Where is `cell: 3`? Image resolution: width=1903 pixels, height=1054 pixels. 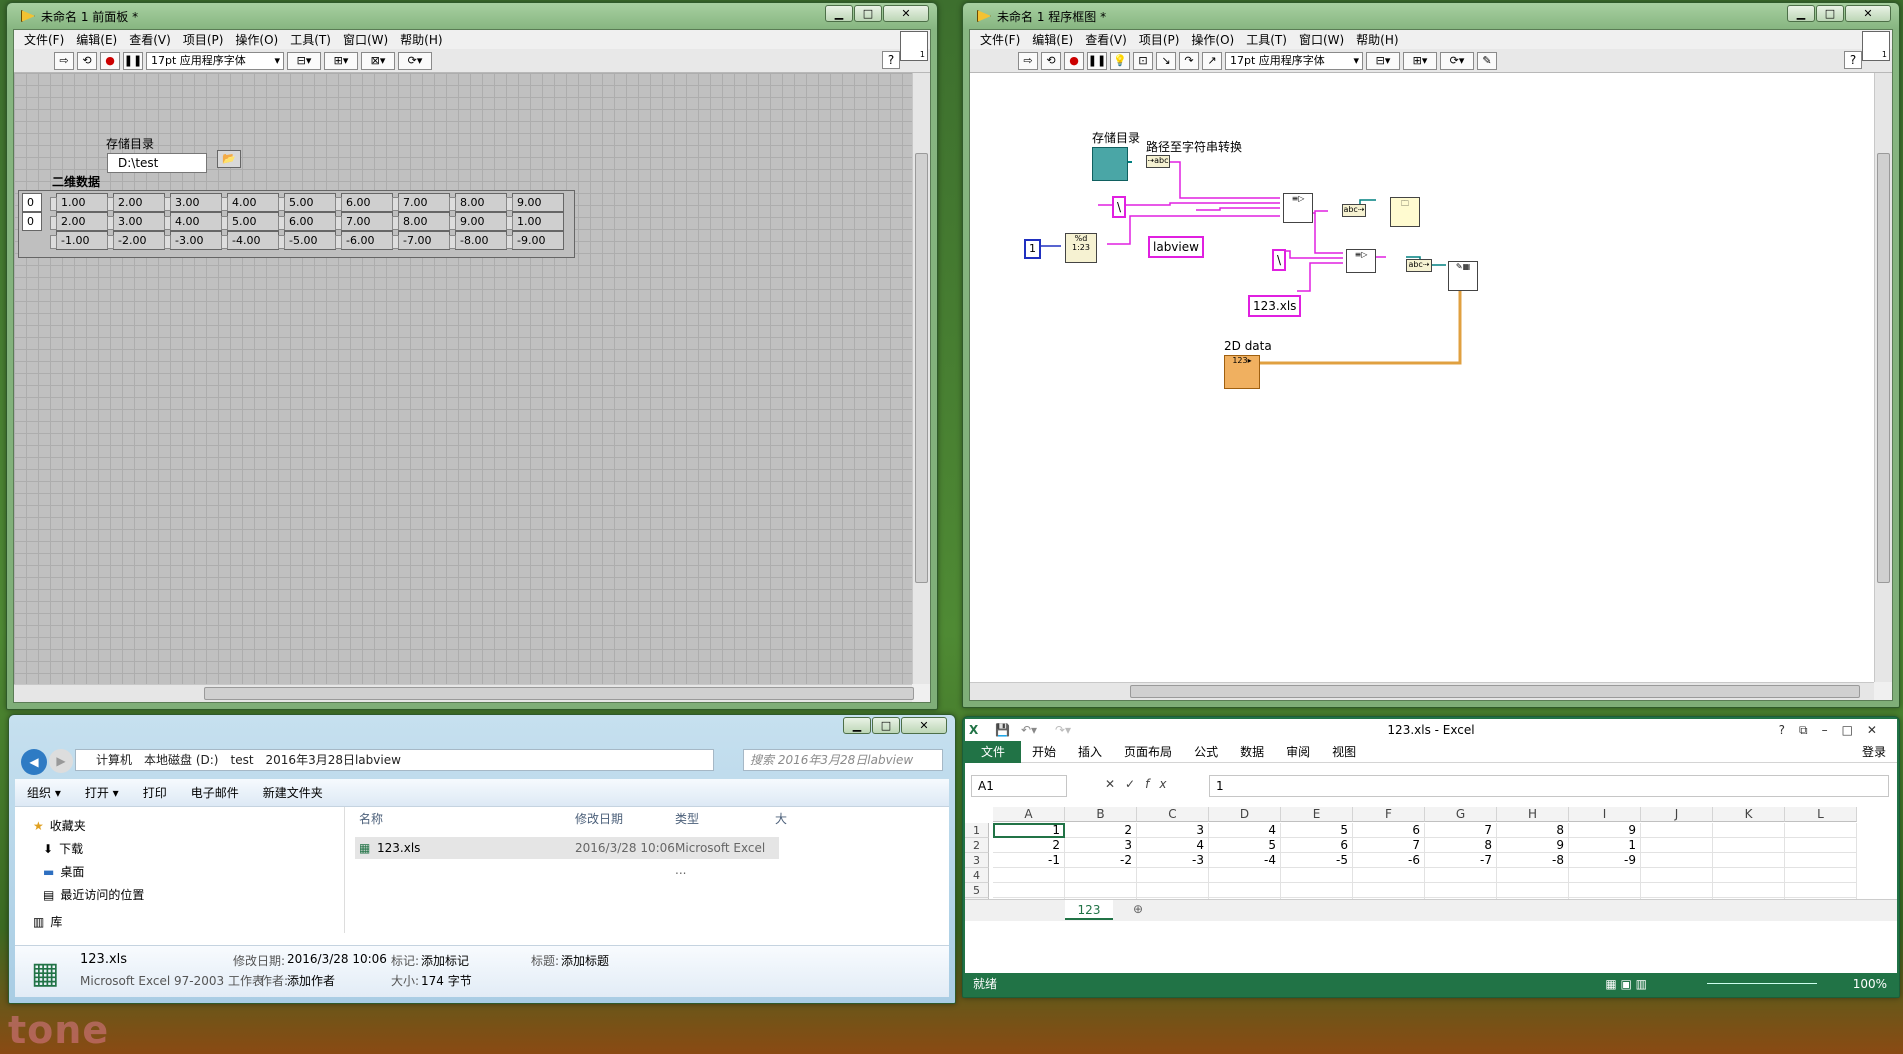 cell: 3 is located at coordinates (1173, 830).